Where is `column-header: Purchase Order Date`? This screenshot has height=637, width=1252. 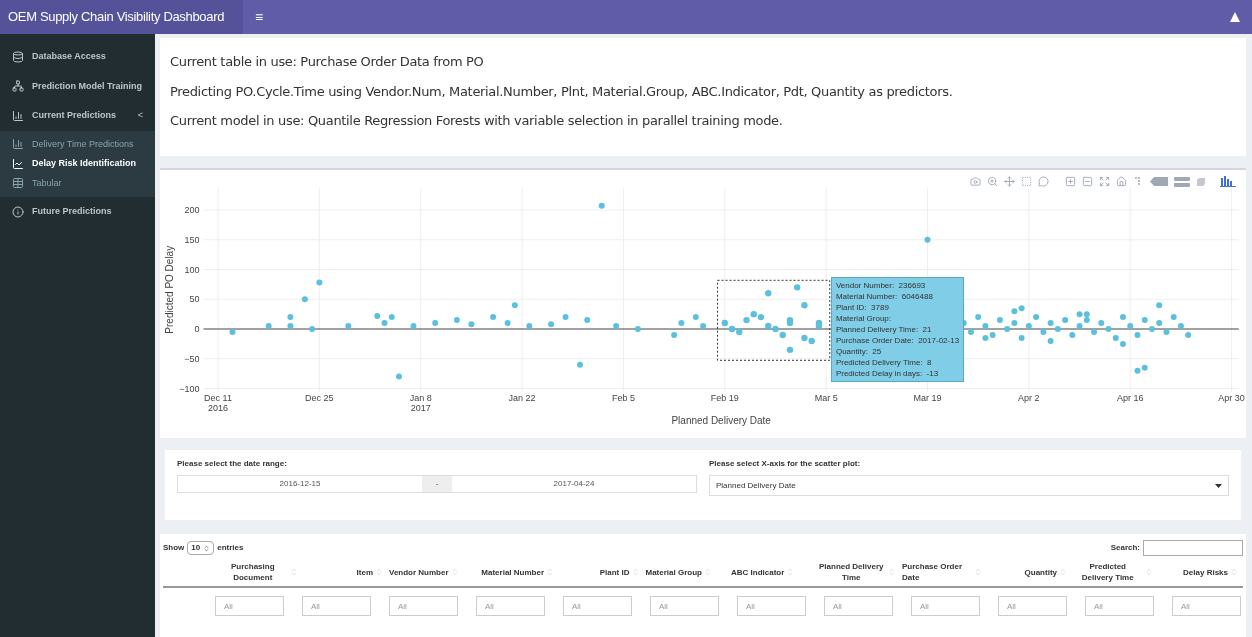
column-header: Purchase Order Date is located at coordinates (942, 572).